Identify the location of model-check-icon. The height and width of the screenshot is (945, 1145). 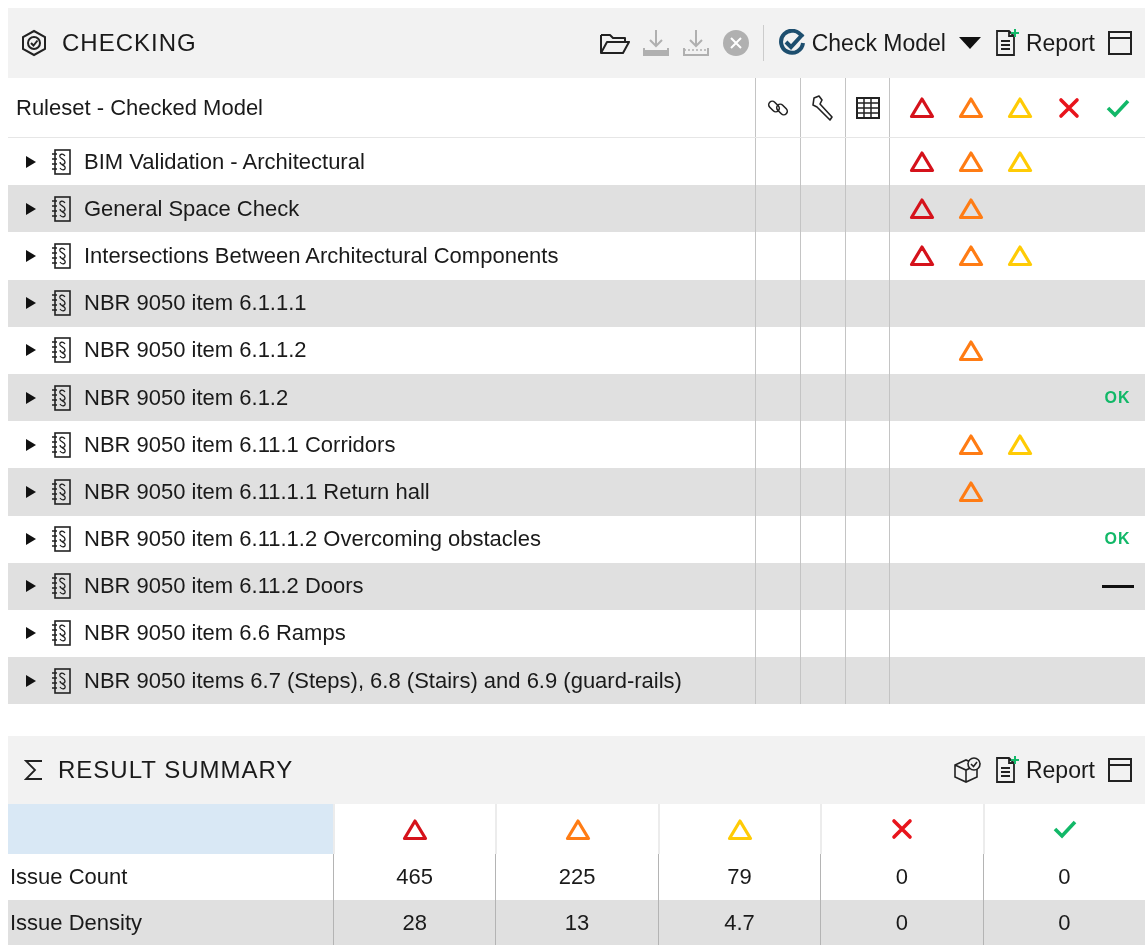
(966, 770).